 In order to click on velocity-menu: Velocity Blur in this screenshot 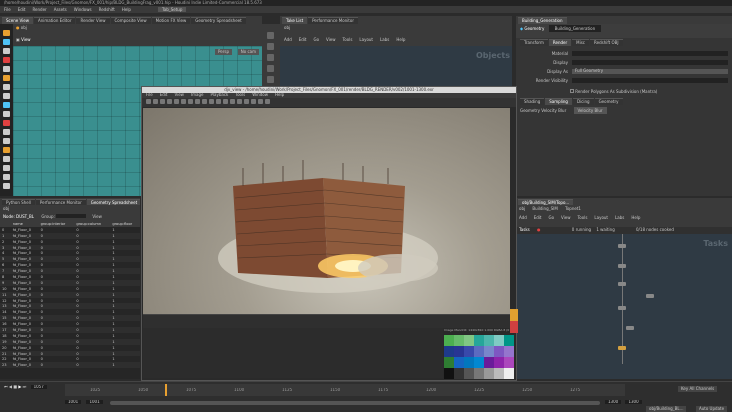, I will do `click(590, 110)`.